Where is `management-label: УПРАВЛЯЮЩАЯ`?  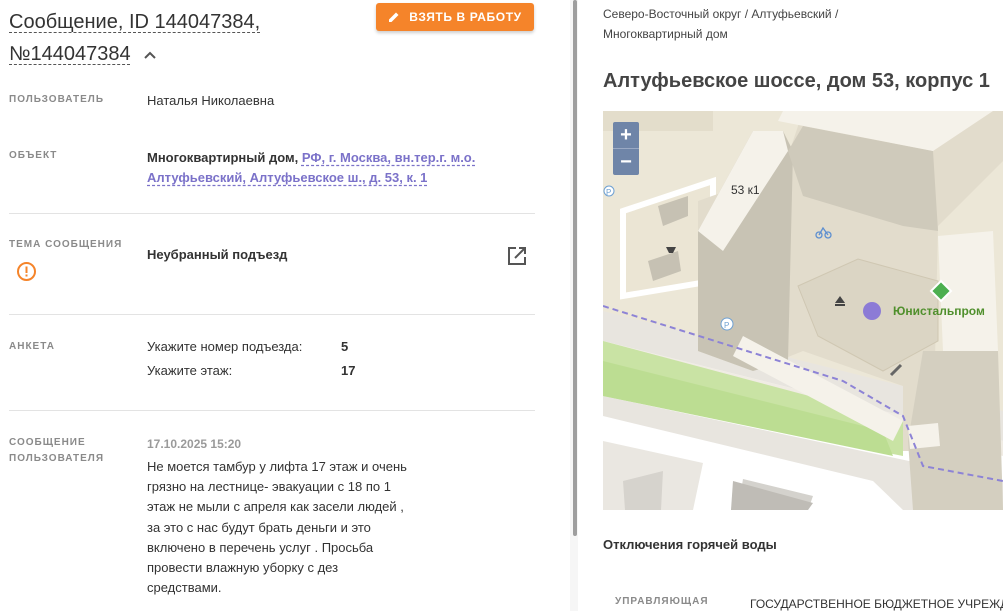 management-label: УПРАВЛЯЮЩАЯ is located at coordinates (662, 601).